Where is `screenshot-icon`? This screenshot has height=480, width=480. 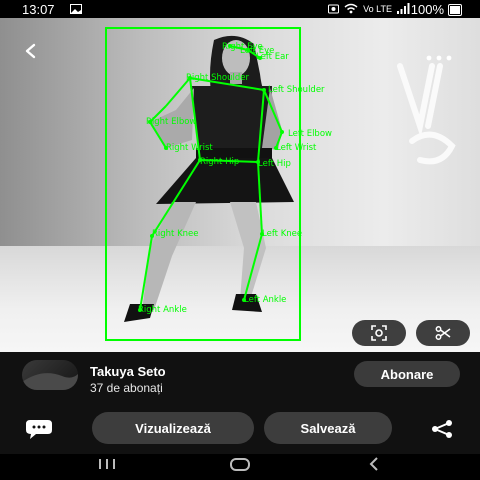 screenshot-icon is located at coordinates (334, 9).